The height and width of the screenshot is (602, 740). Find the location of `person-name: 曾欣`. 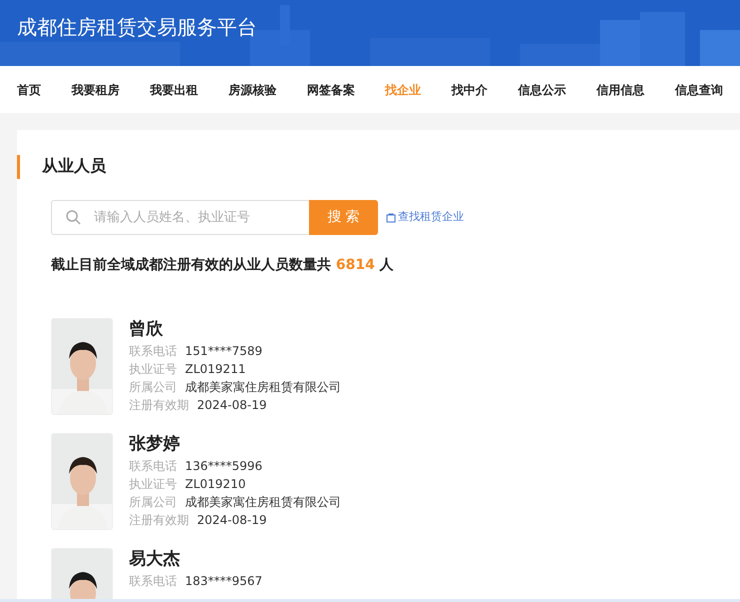

person-name: 曾欣 is located at coordinates (146, 329).